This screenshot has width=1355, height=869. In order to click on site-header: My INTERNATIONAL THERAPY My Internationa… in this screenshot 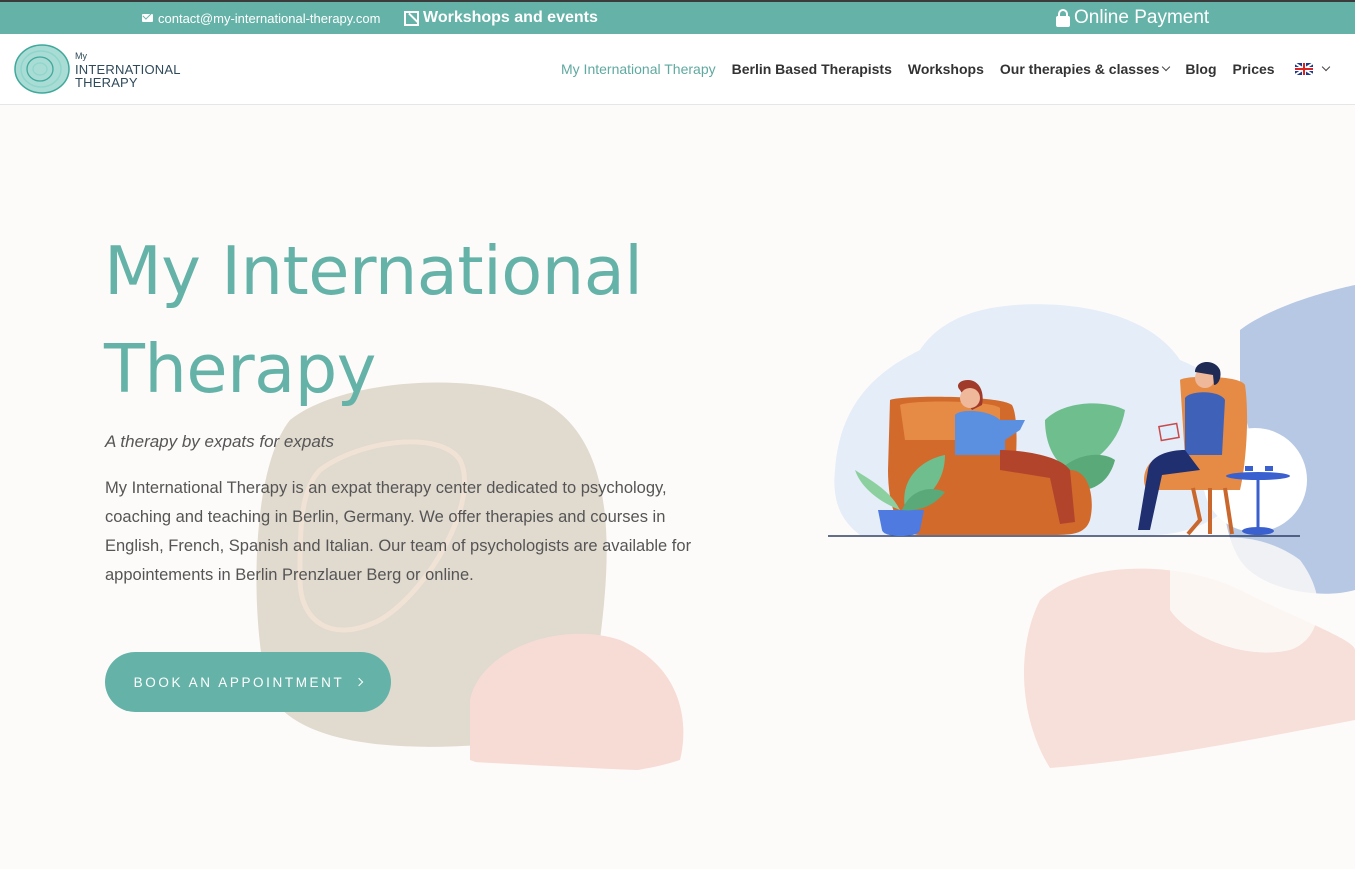, I will do `click(677, 69)`.